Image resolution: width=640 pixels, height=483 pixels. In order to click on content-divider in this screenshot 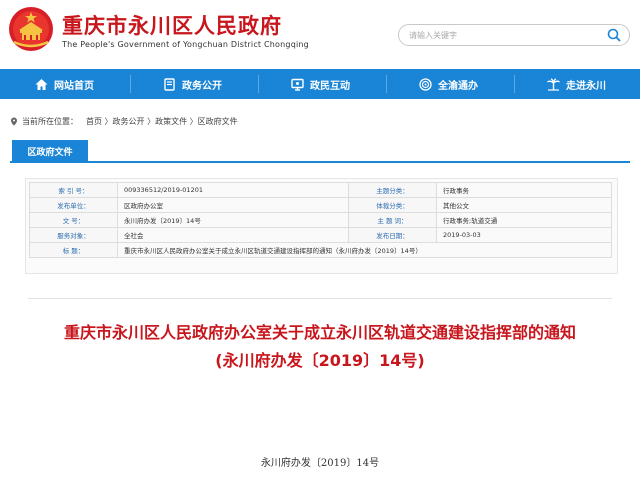, I will do `click(320, 298)`.